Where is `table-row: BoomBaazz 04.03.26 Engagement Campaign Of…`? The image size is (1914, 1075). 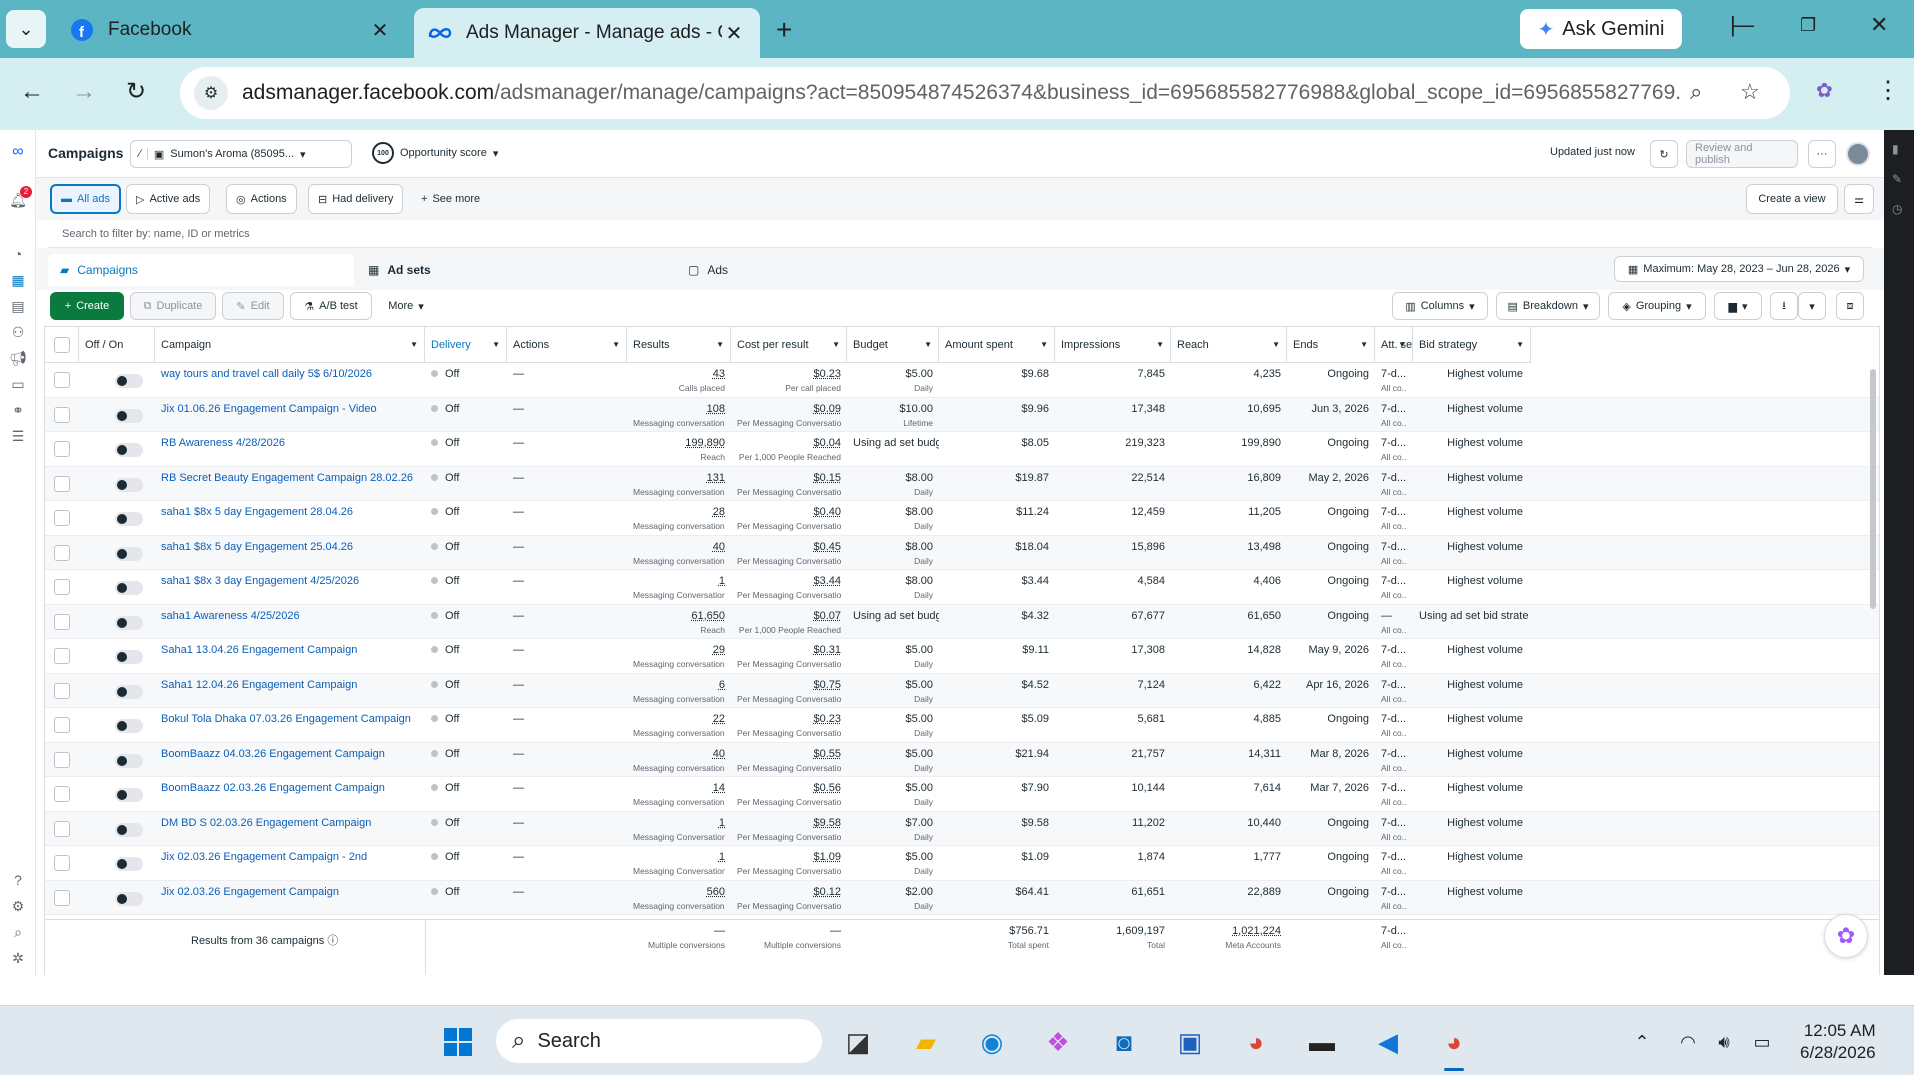
table-row: BoomBaazz 04.03.26 Engagement Campaign Of… is located at coordinates (962, 759).